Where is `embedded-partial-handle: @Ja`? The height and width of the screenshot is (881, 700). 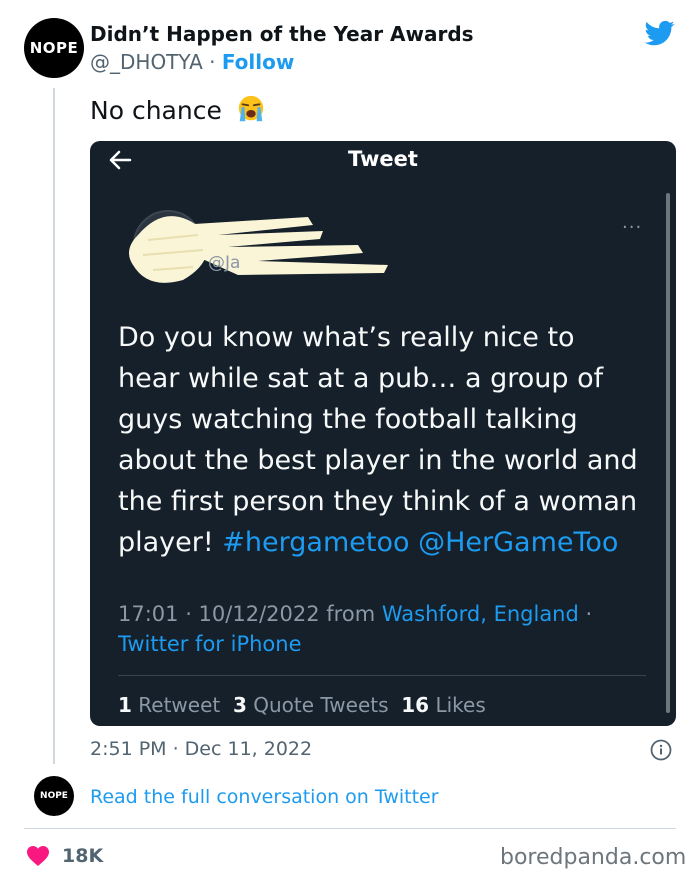
embedded-partial-handle: @Ja is located at coordinates (224, 263).